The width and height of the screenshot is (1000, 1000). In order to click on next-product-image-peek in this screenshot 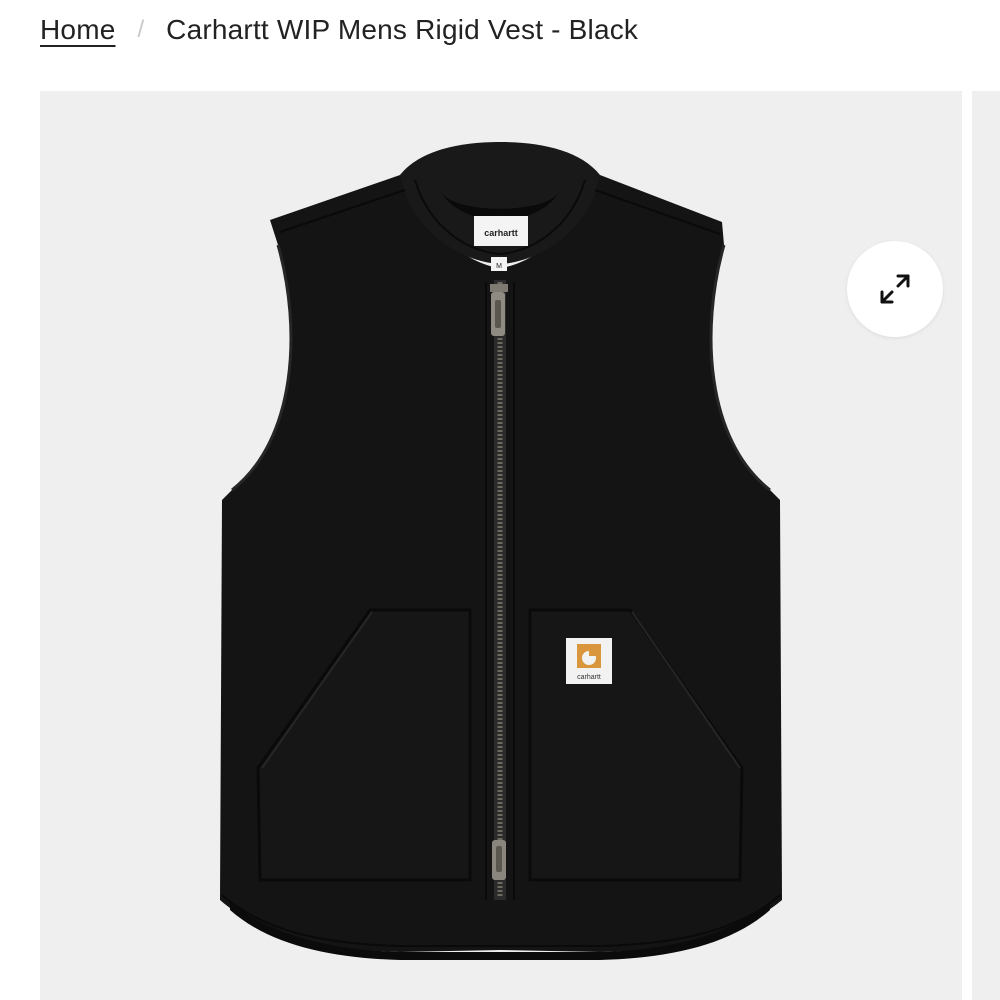, I will do `click(986, 545)`.